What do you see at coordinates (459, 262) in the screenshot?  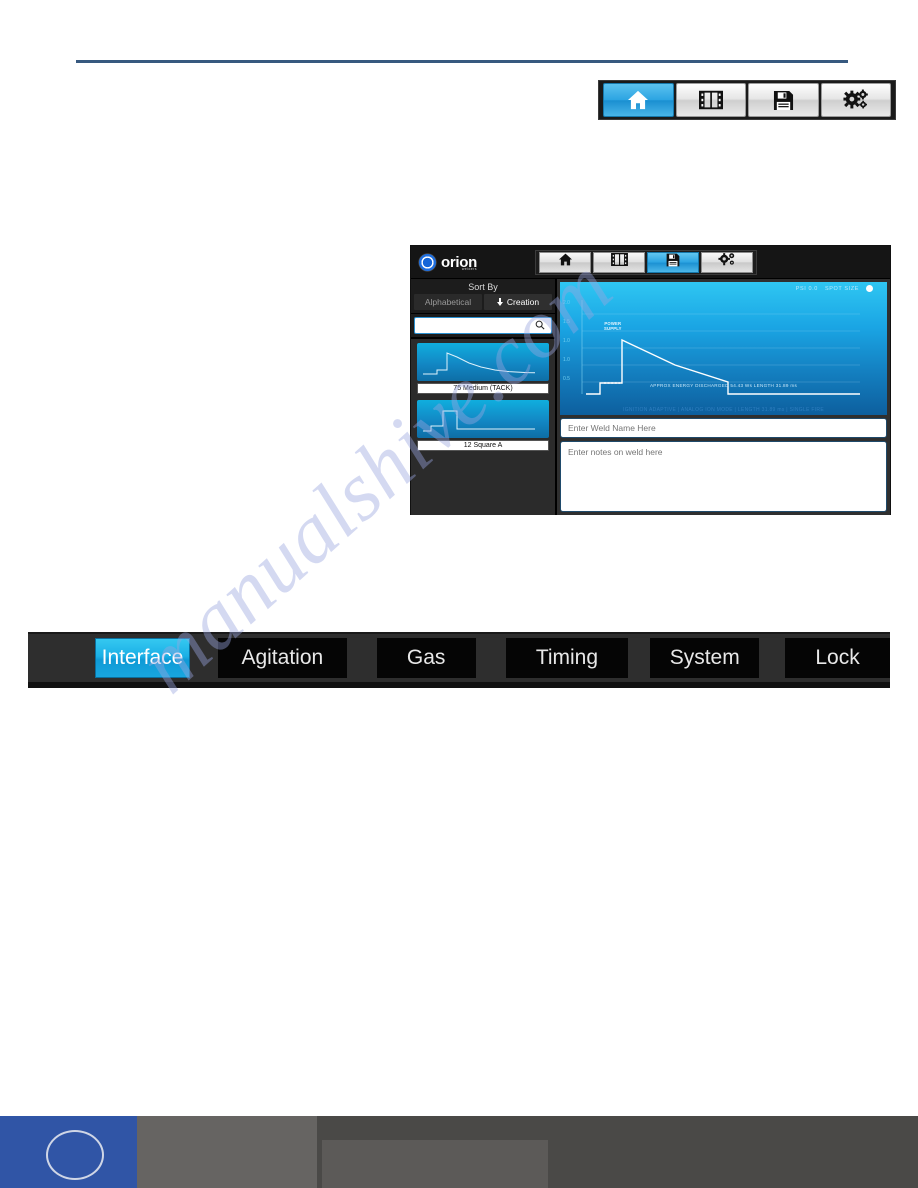 I see `orion-brand-text: orion welders` at bounding box center [459, 262].